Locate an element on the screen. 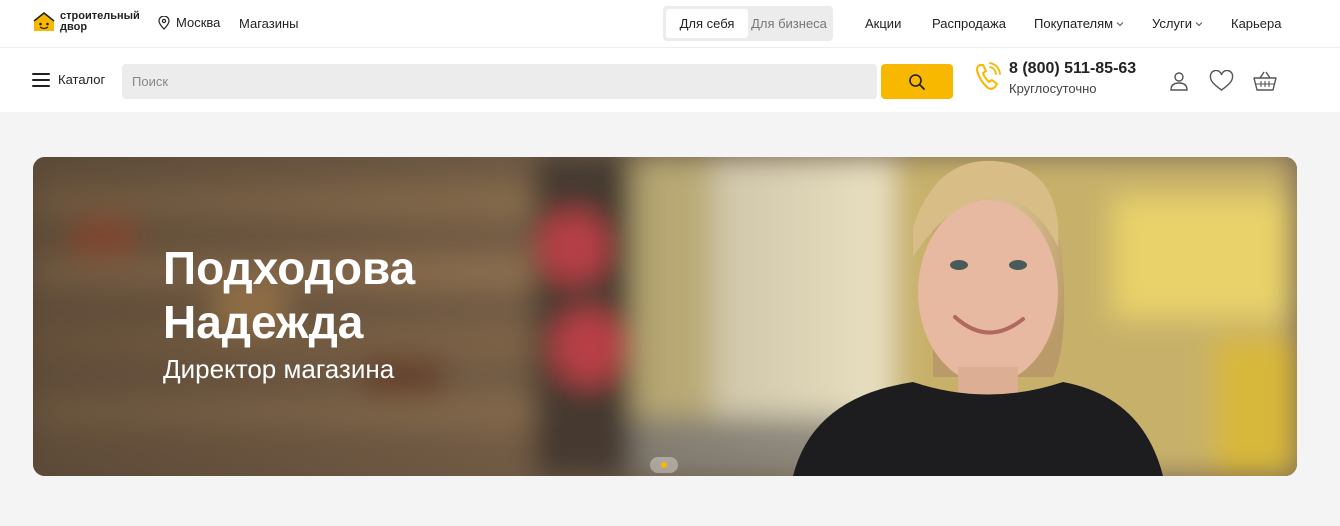 This screenshot has width=1340, height=526. banner-name-line1: Подходова is located at coordinates (289, 268).